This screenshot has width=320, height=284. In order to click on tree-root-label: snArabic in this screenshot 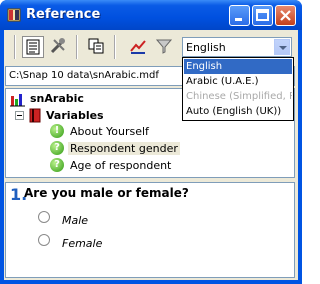, I will do `click(57, 98)`.